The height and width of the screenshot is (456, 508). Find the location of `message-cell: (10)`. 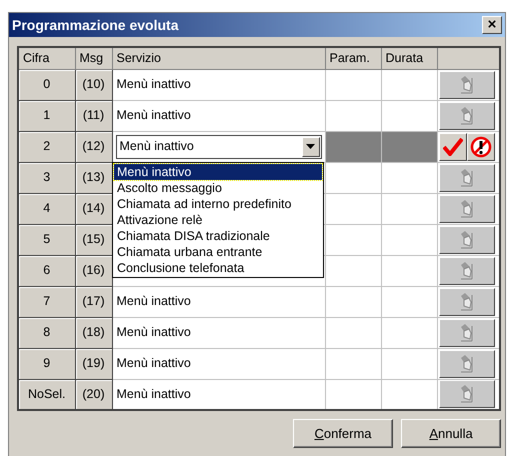

message-cell: (10) is located at coordinates (93, 84).